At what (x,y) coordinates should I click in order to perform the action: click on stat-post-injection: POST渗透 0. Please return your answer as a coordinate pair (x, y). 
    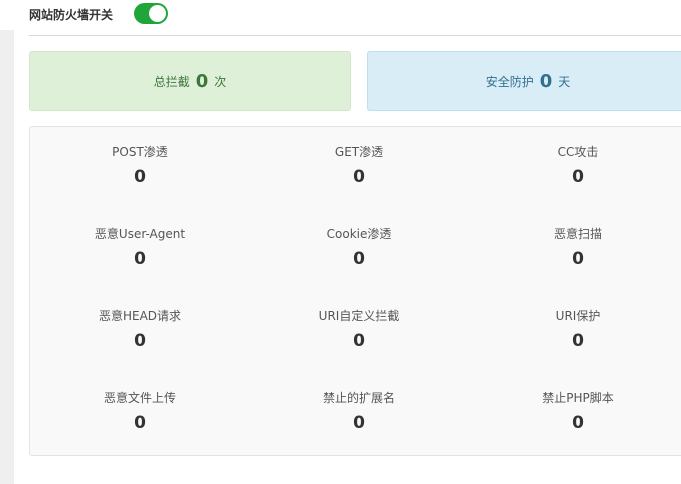
    Looking at the image, I should click on (140, 165).